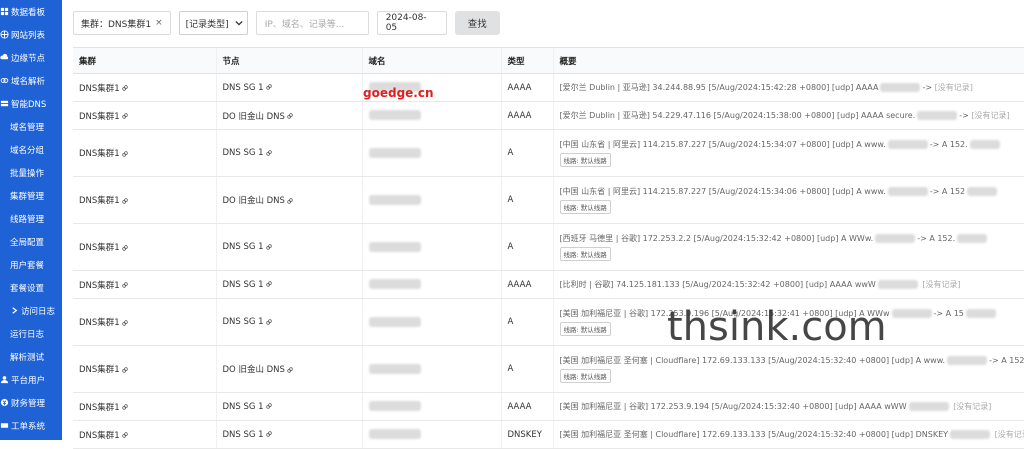  What do you see at coordinates (31, 149) in the screenshot?
I see `sidebar-item: 域名分组` at bounding box center [31, 149].